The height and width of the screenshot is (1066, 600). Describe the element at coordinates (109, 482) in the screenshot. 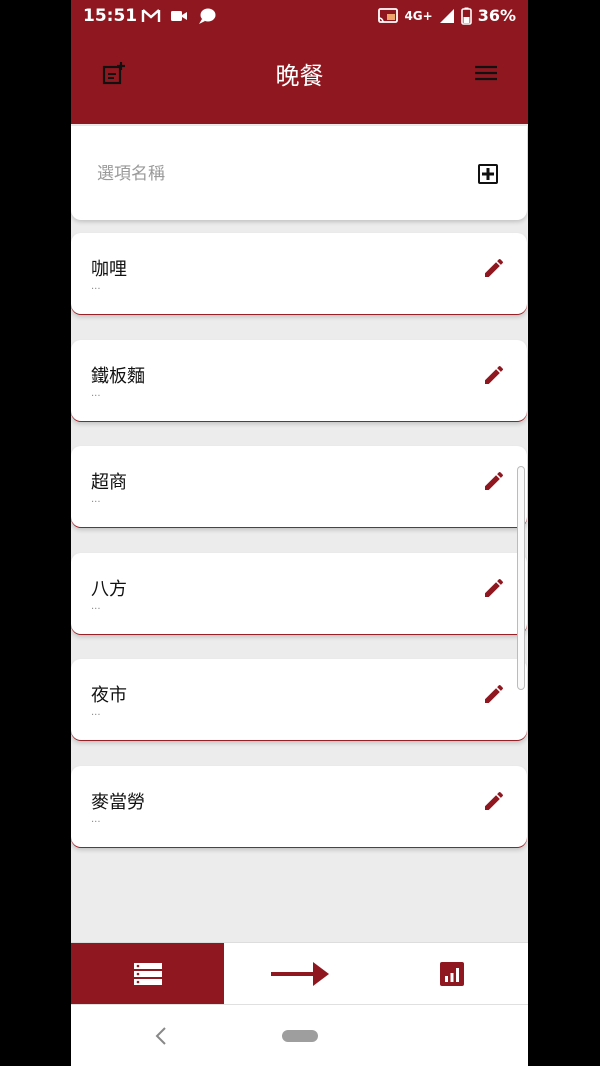

I see `item-title: 超商` at that location.